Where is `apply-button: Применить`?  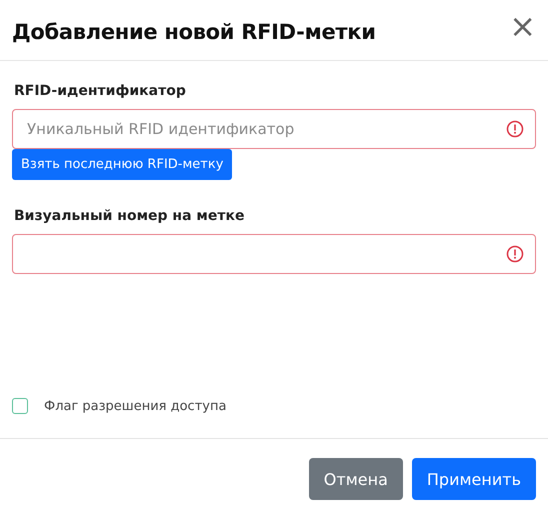
apply-button: Применить is located at coordinates (474, 479).